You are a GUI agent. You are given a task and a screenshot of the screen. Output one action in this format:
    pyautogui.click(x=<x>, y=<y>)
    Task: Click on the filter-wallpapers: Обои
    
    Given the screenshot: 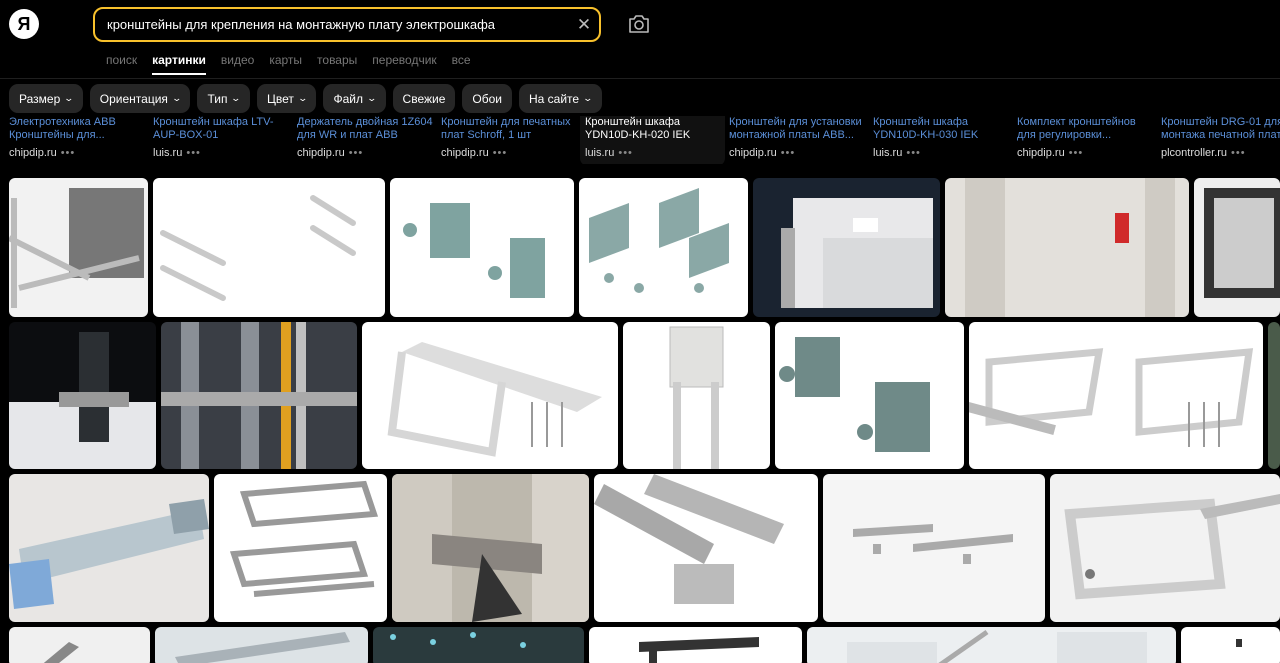 What is the action you would take?
    pyautogui.click(x=487, y=98)
    